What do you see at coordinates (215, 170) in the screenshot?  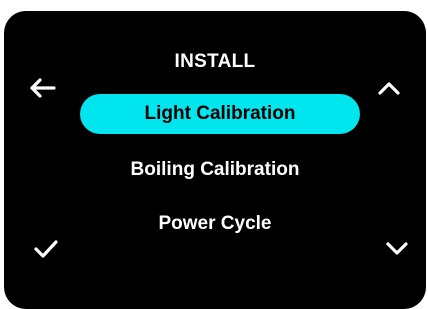 I see `menu-item-boiling-calibration: Boiling Calibration` at bounding box center [215, 170].